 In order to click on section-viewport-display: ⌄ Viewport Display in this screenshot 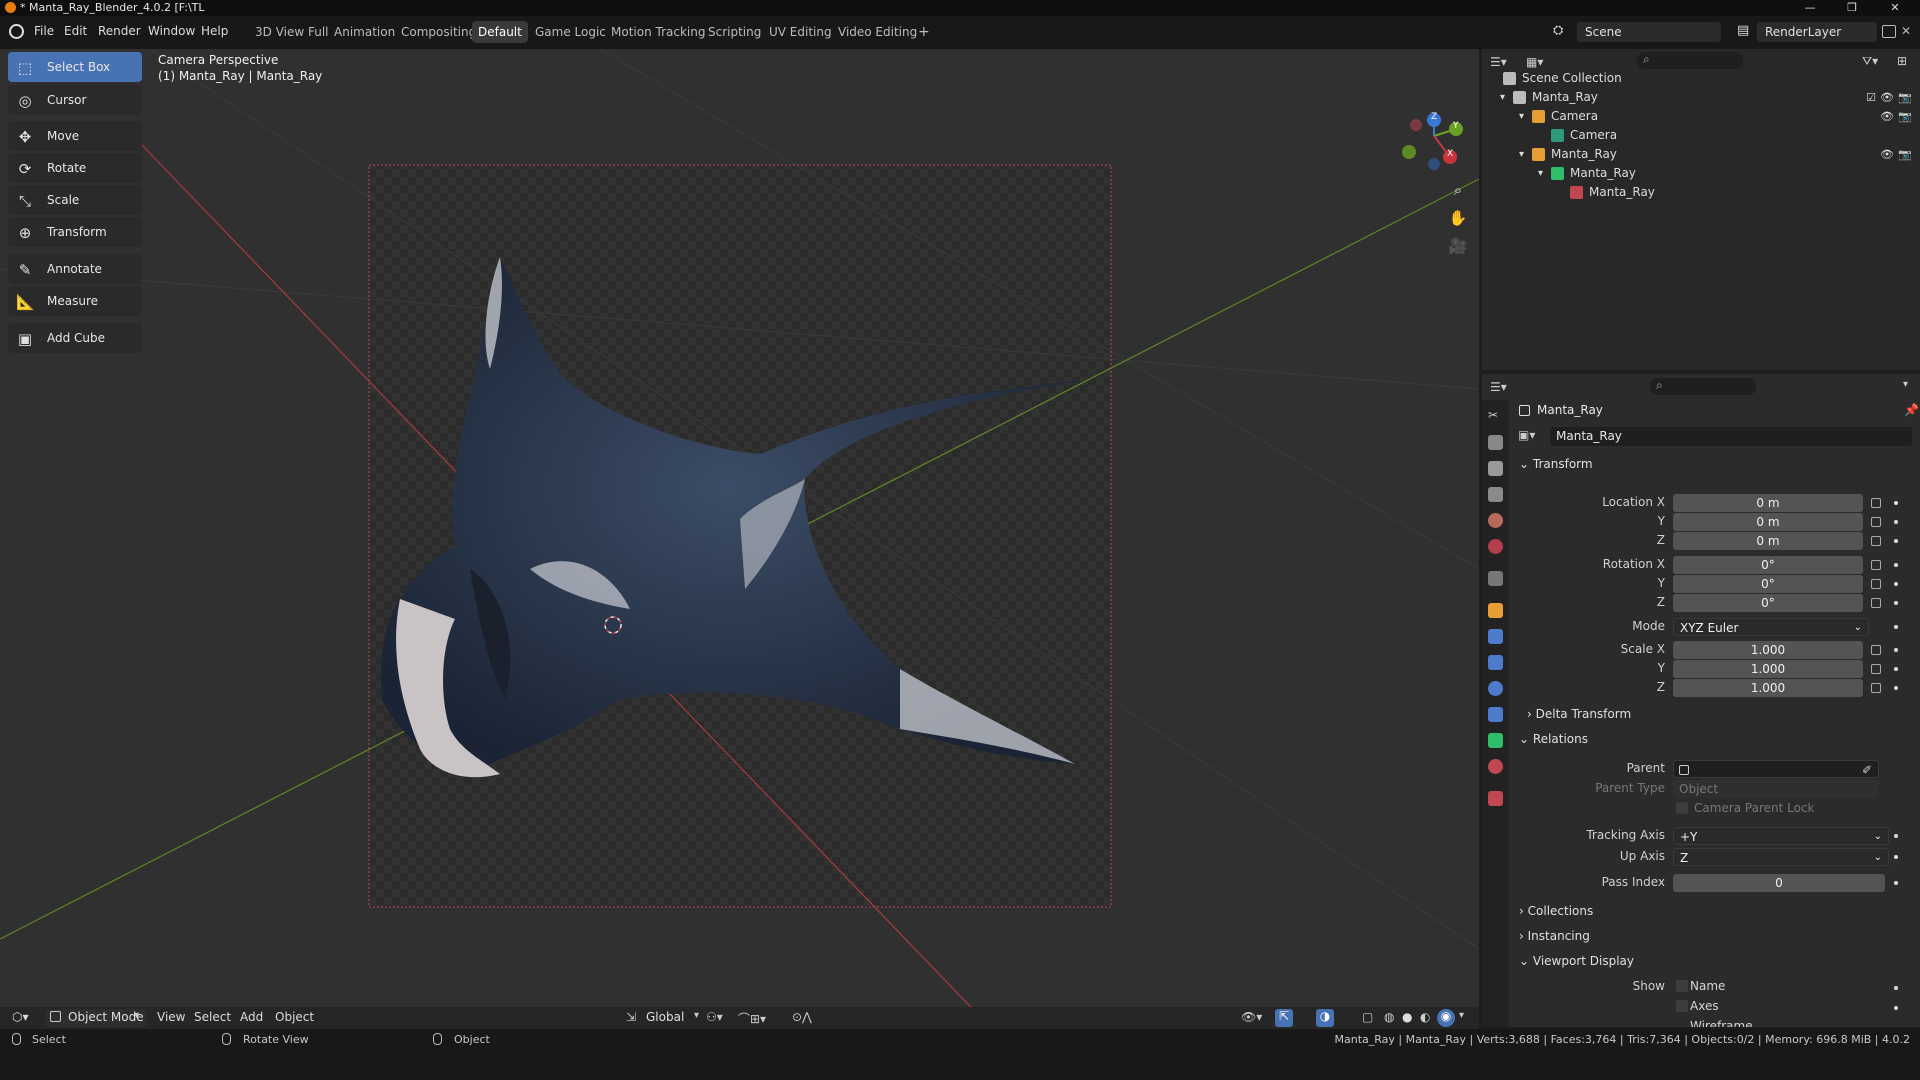, I will do `click(1715, 961)`.